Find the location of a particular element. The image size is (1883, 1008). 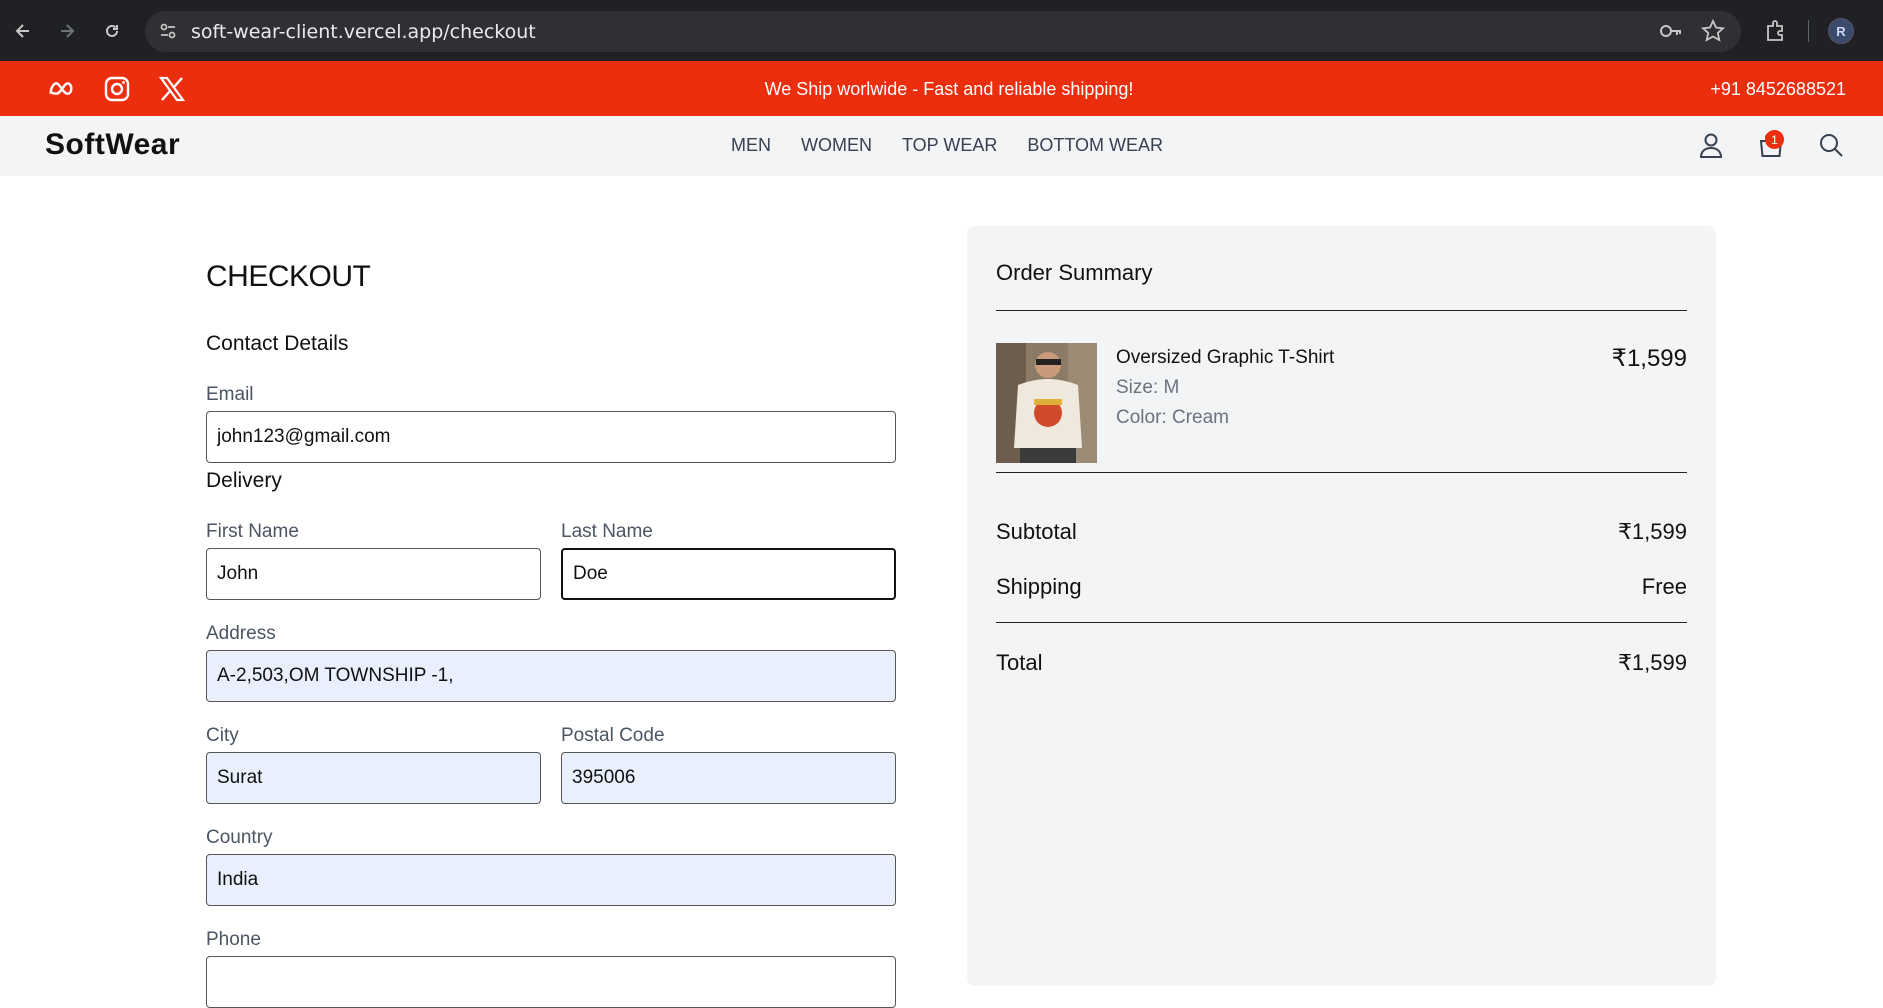

reload-icon is located at coordinates (112, 31).